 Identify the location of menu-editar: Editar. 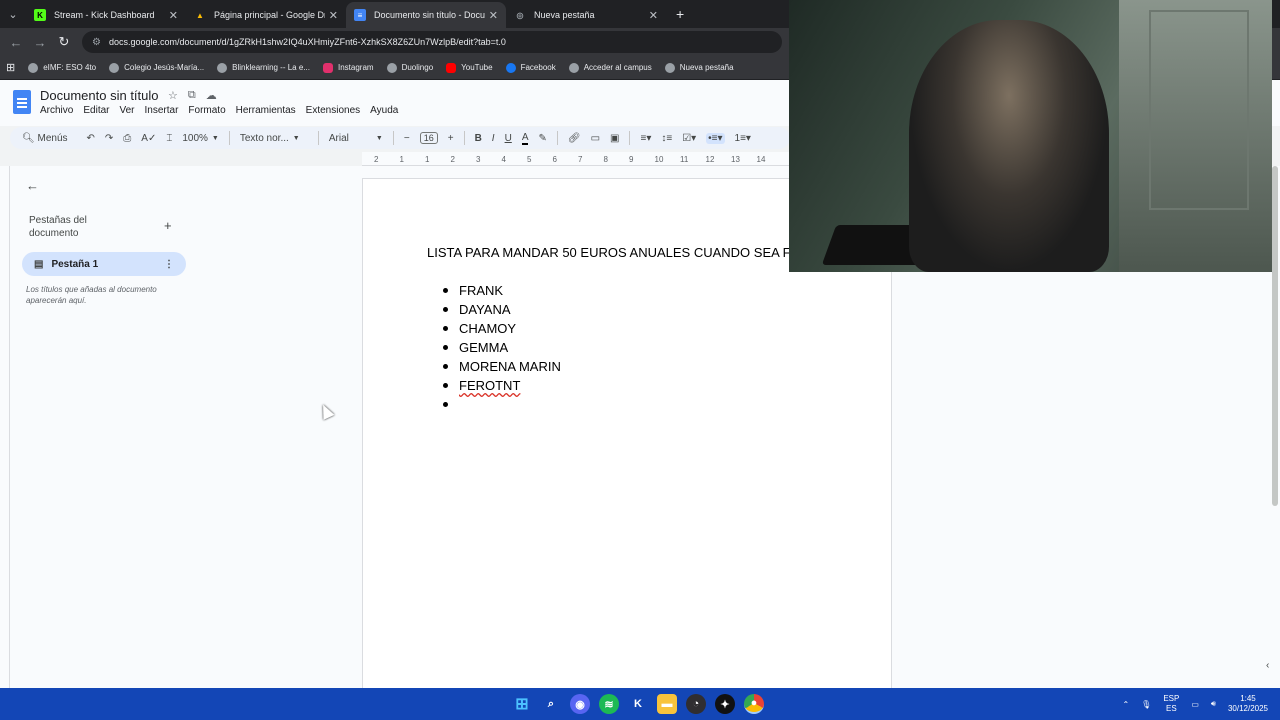
(96, 110).